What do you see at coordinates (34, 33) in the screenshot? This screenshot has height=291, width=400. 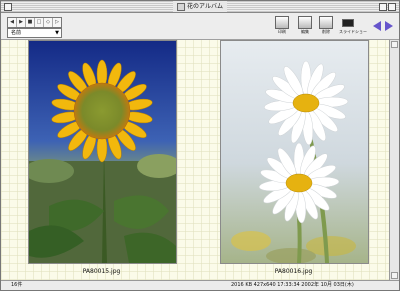 I see `sort-popup: 名前 ▼` at bounding box center [34, 33].